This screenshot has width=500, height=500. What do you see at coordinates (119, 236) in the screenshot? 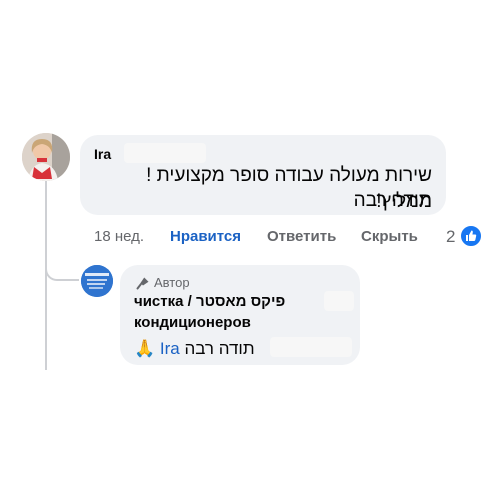
I see `comment-time: 18 нед.` at bounding box center [119, 236].